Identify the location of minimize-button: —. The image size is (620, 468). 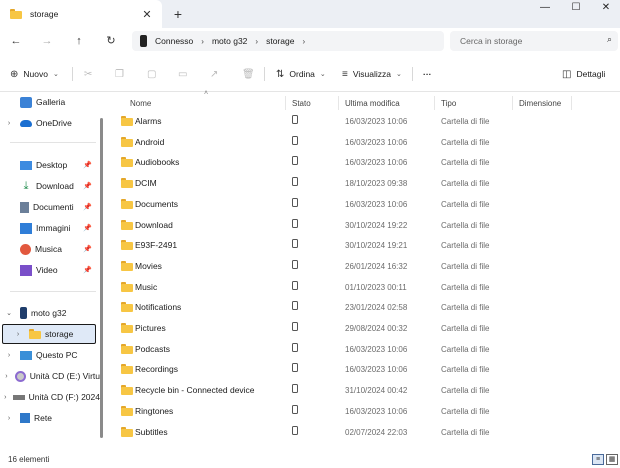
(545, 9).